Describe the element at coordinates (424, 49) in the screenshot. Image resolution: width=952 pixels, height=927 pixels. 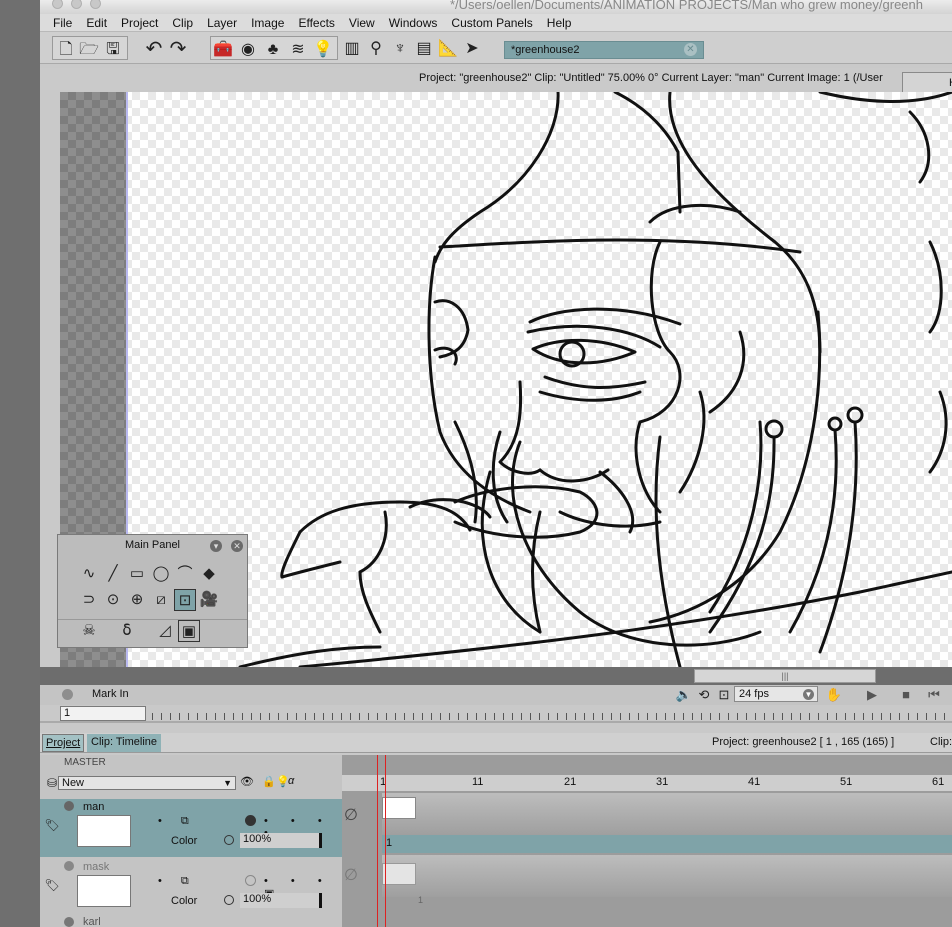
I see `bookshelf-icon: ▤` at that location.